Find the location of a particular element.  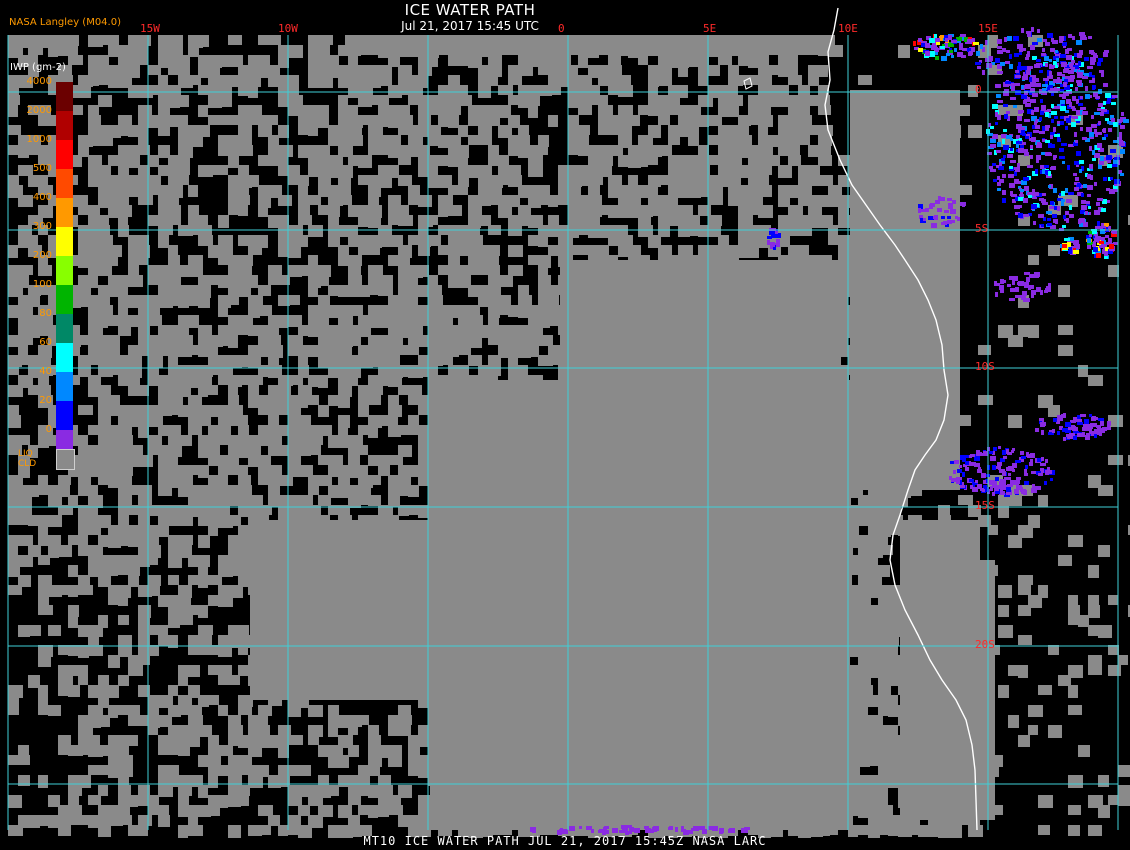

map-title: ICE WATER PATH is located at coordinates (470, 10).